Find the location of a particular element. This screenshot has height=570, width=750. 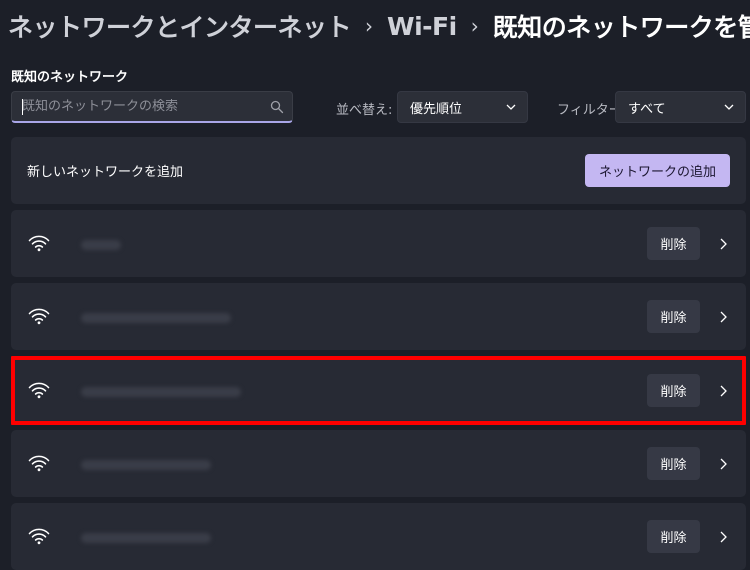

breadcrumb-network-internet: ネットワークとインターネット is located at coordinates (180, 26).